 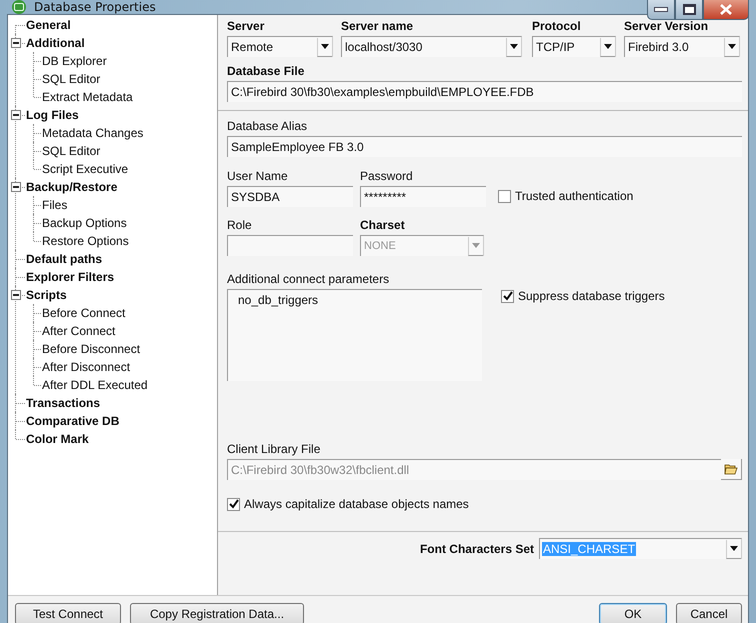 What do you see at coordinates (64, 259) in the screenshot?
I see `tree-item: Default paths` at bounding box center [64, 259].